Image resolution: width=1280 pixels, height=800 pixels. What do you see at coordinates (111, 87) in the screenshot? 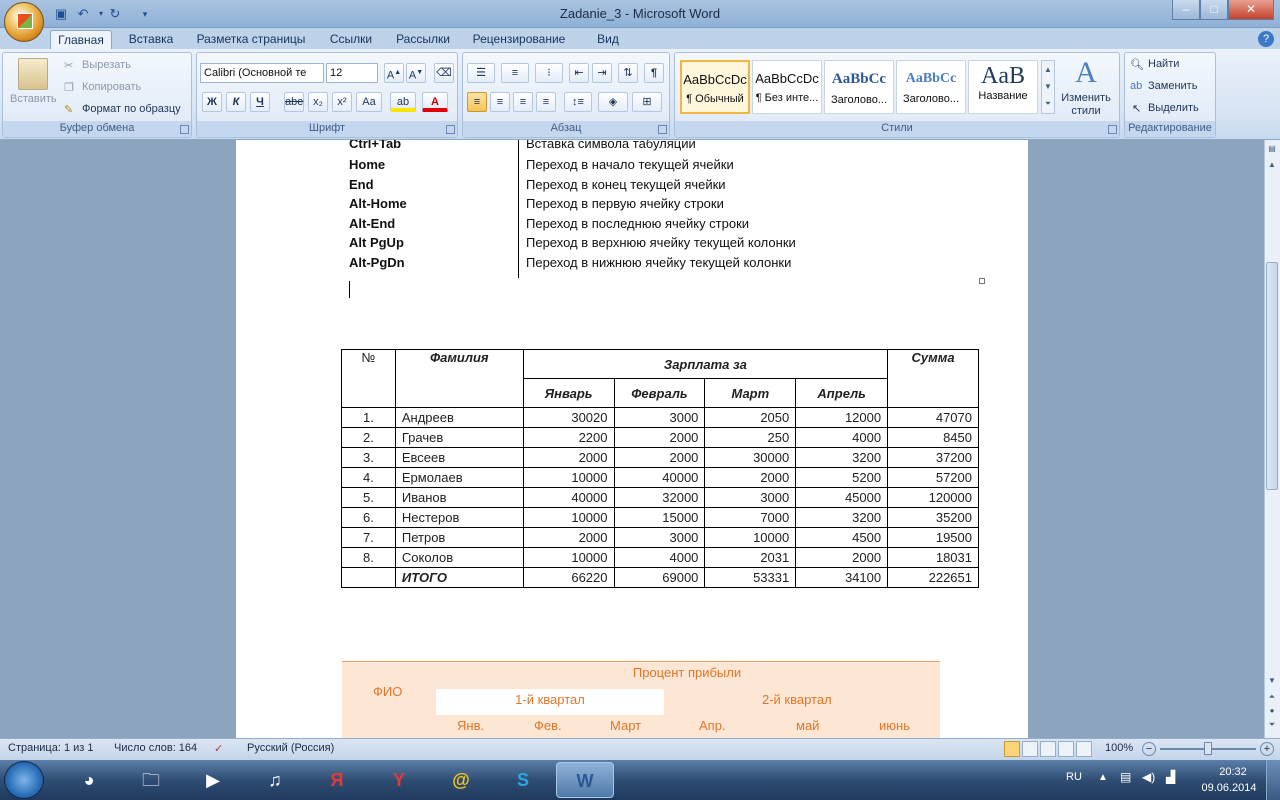
I see `copy-button: Копировать` at bounding box center [111, 87].